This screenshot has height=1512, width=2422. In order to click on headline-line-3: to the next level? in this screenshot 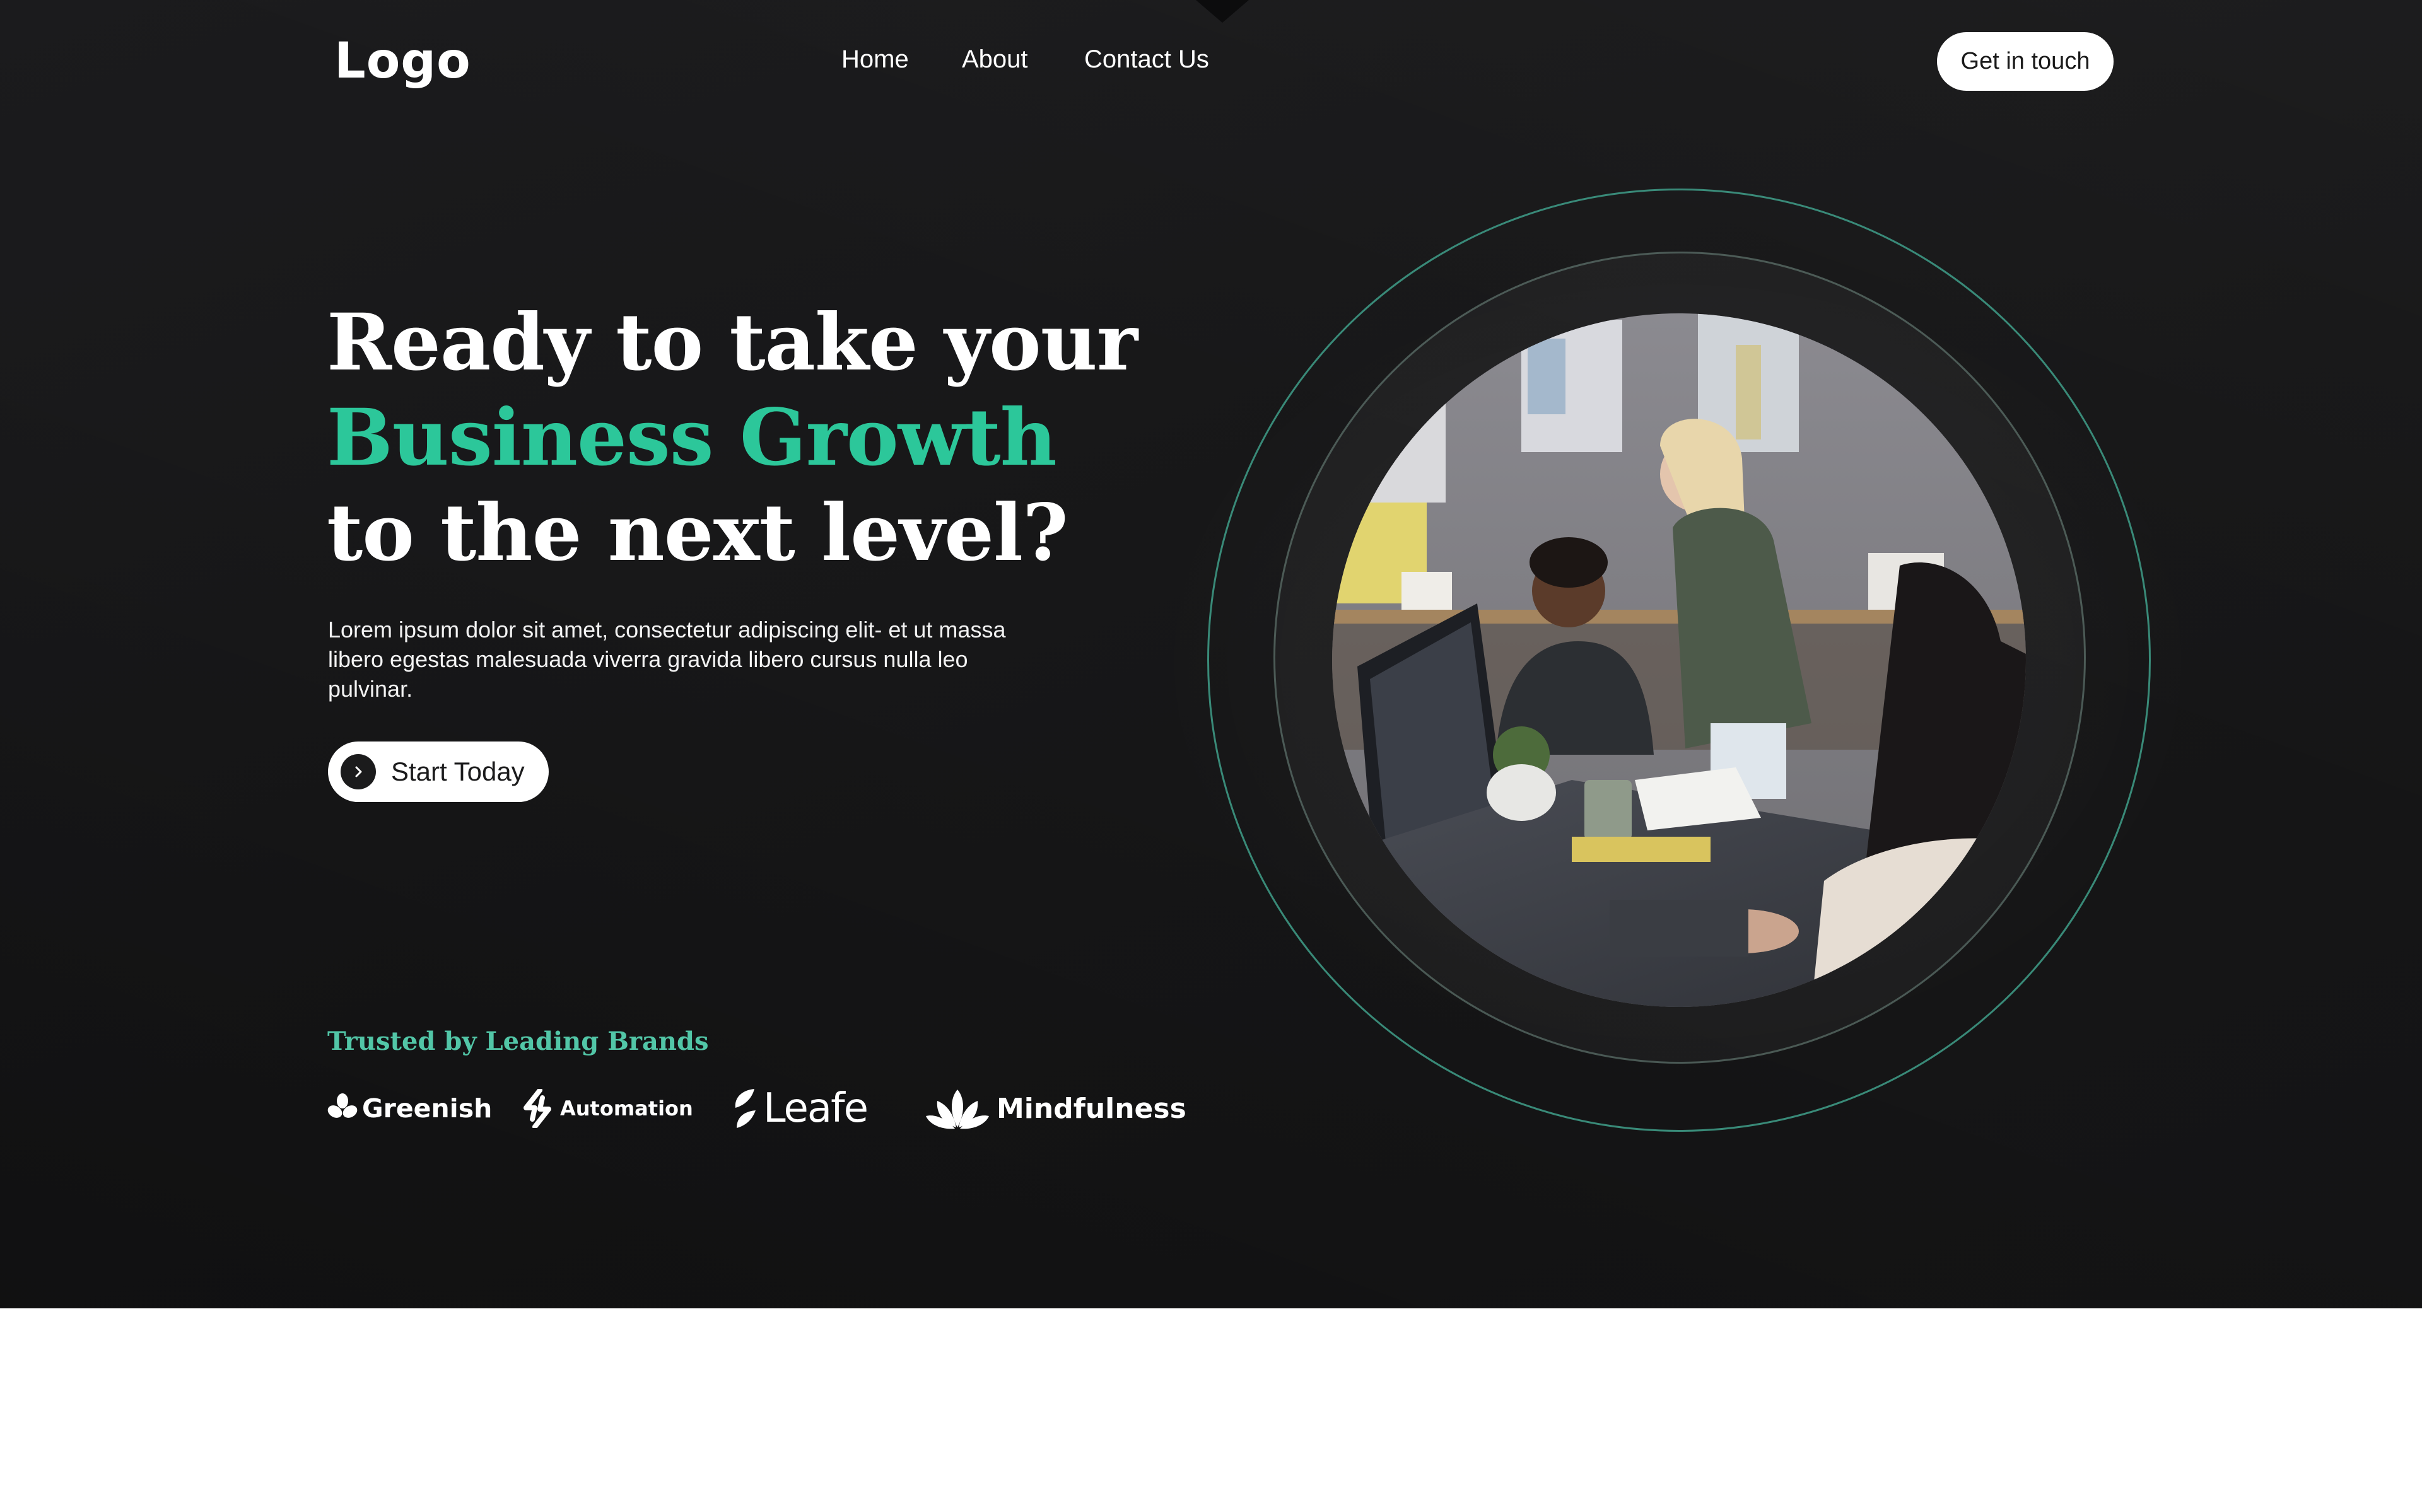, I will do `click(697, 533)`.